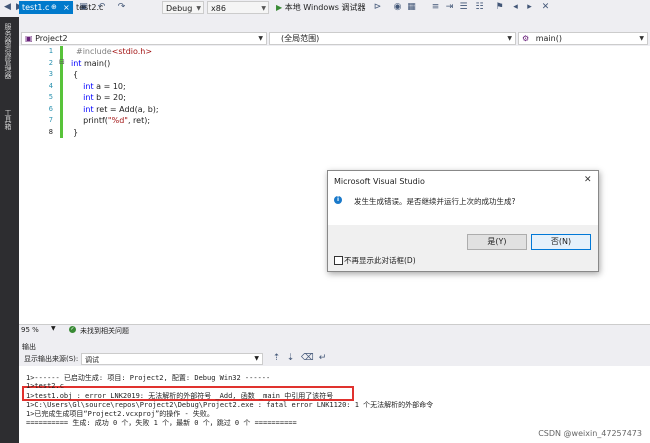 Image resolution: width=650 pixels, height=443 pixels. Describe the element at coordinates (7, 7) in the screenshot. I see `back-icon: ◀` at that location.